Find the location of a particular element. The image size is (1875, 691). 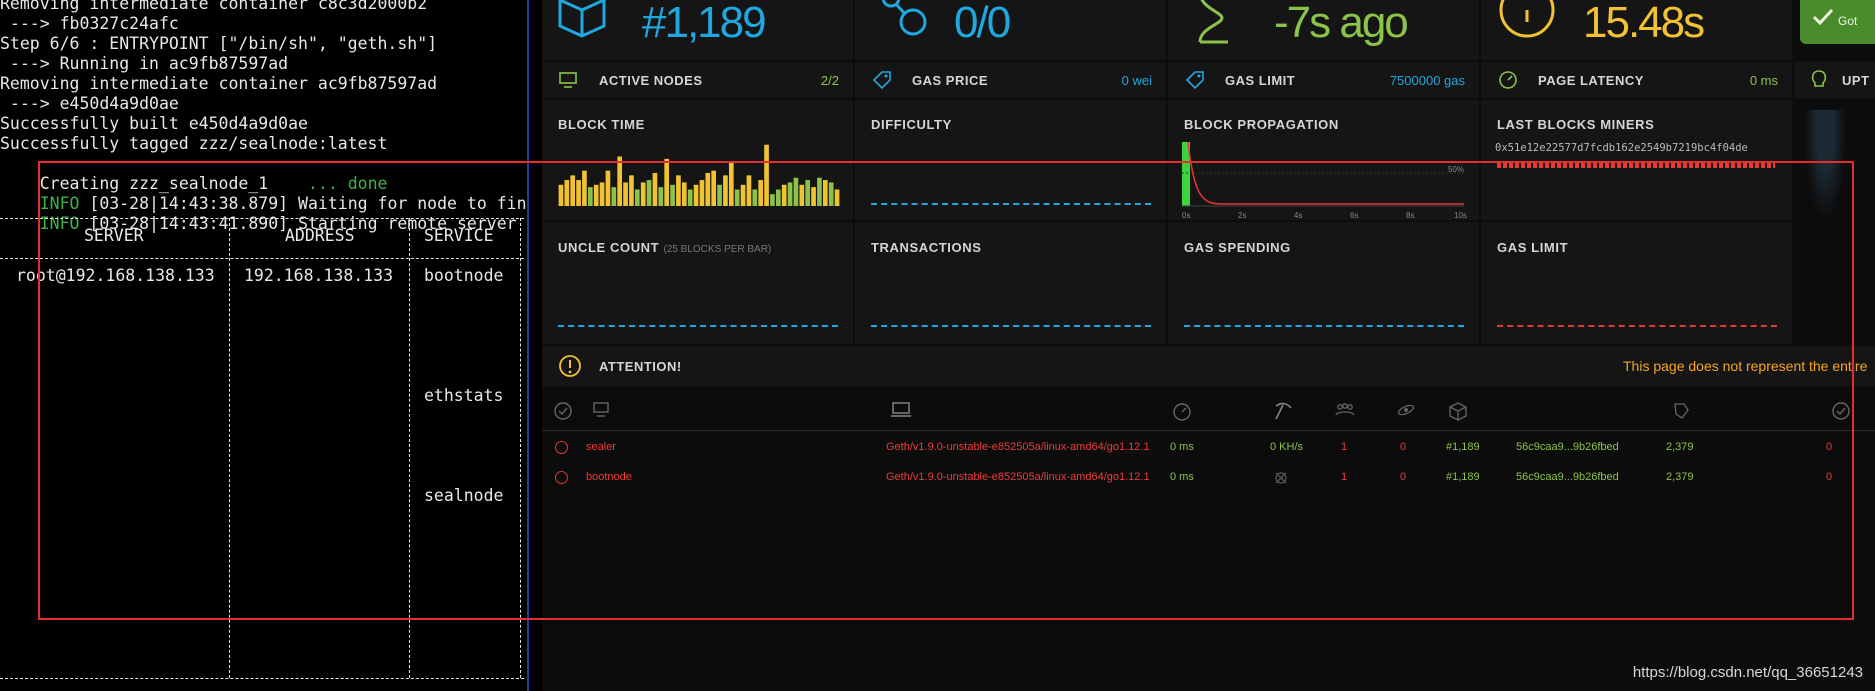

table-header-server: SERVER is located at coordinates (114, 235).